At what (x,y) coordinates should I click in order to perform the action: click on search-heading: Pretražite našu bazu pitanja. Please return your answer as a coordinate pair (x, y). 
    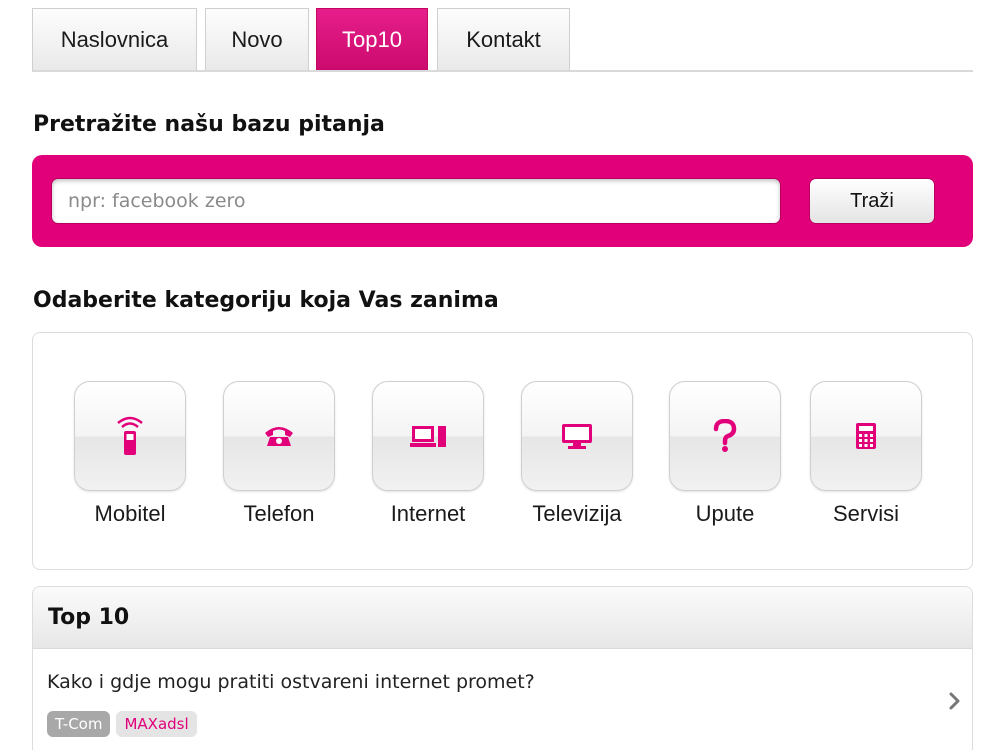
    Looking at the image, I should click on (209, 124).